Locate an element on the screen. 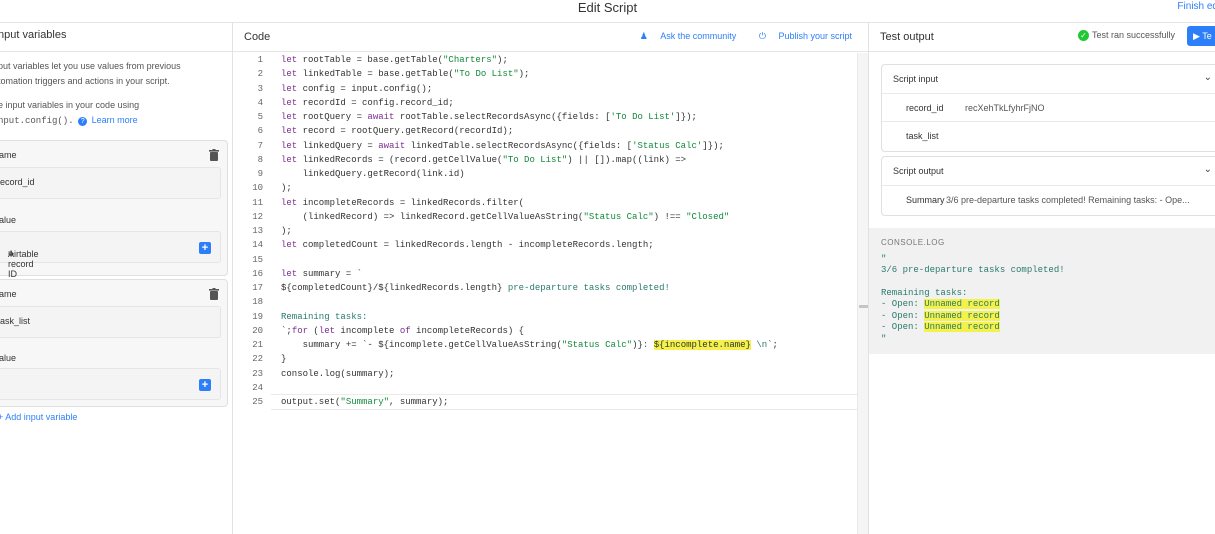 This screenshot has width=1215, height=534. line-number: 9 is located at coordinates (260, 174).